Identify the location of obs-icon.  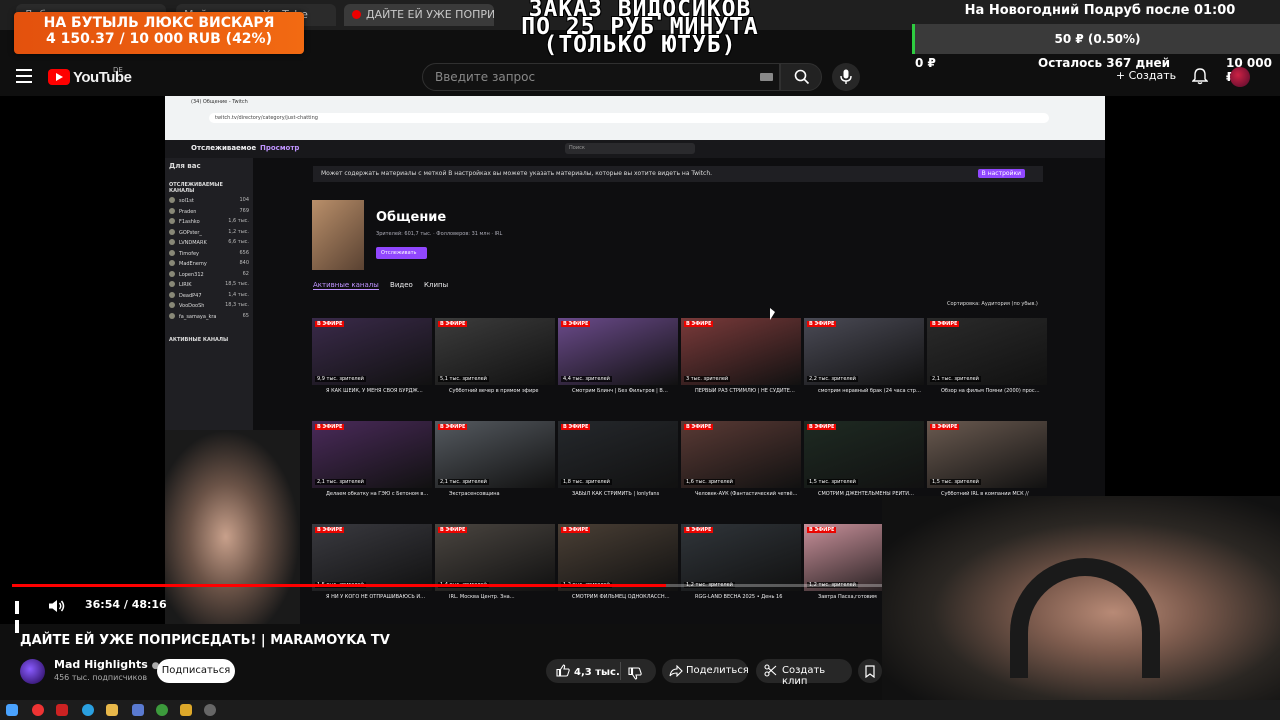
(210, 710).